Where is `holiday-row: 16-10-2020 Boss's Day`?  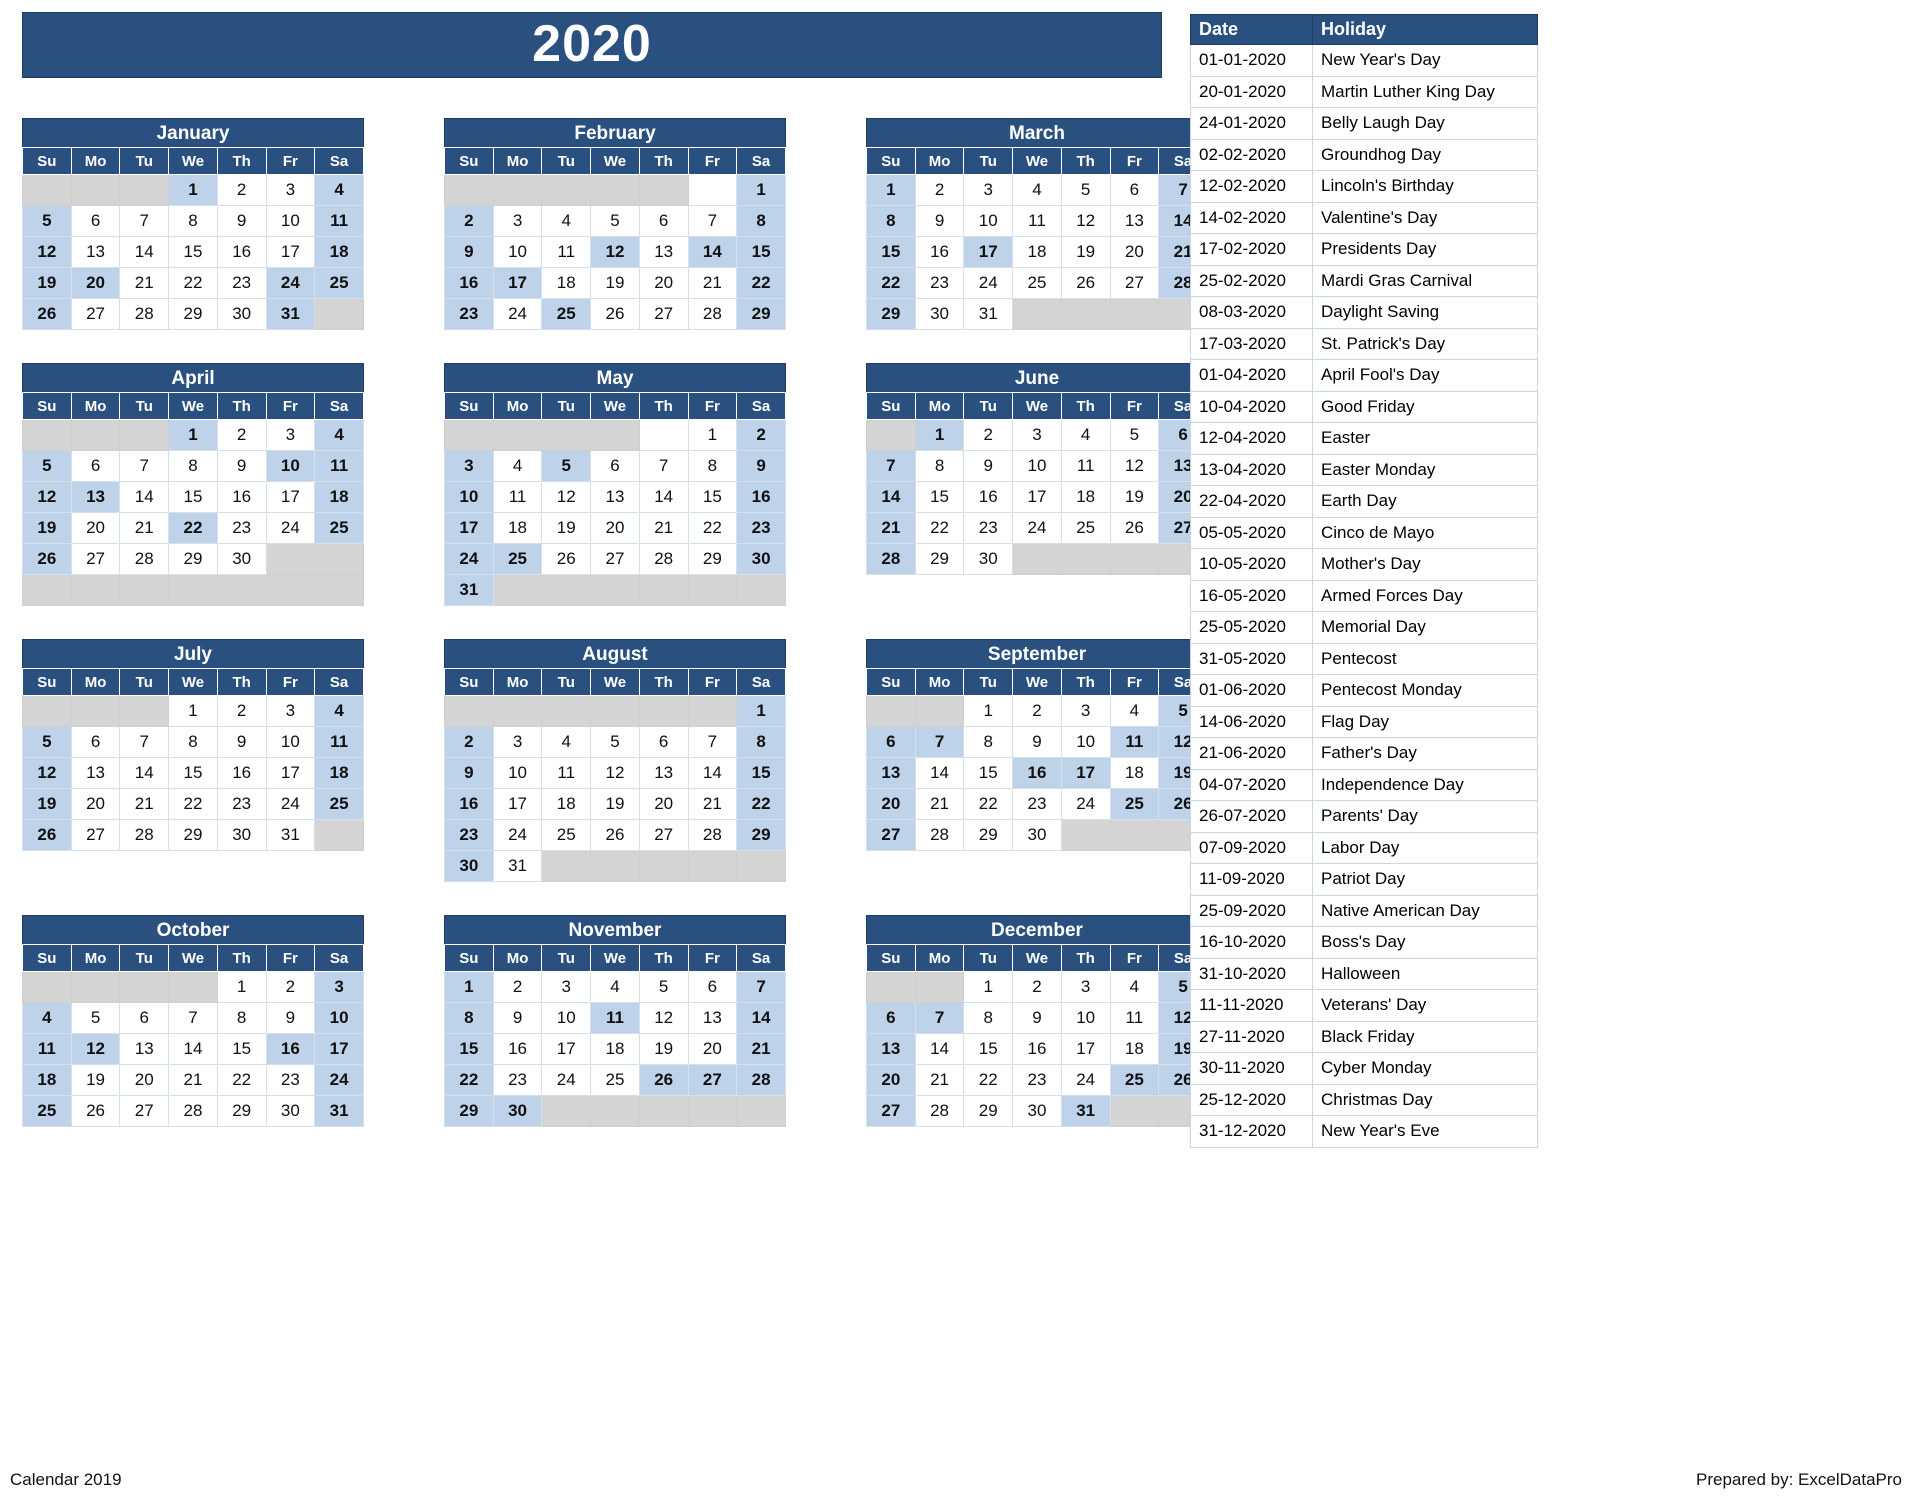 holiday-row: 16-10-2020 Boss's Day is located at coordinates (1364, 942).